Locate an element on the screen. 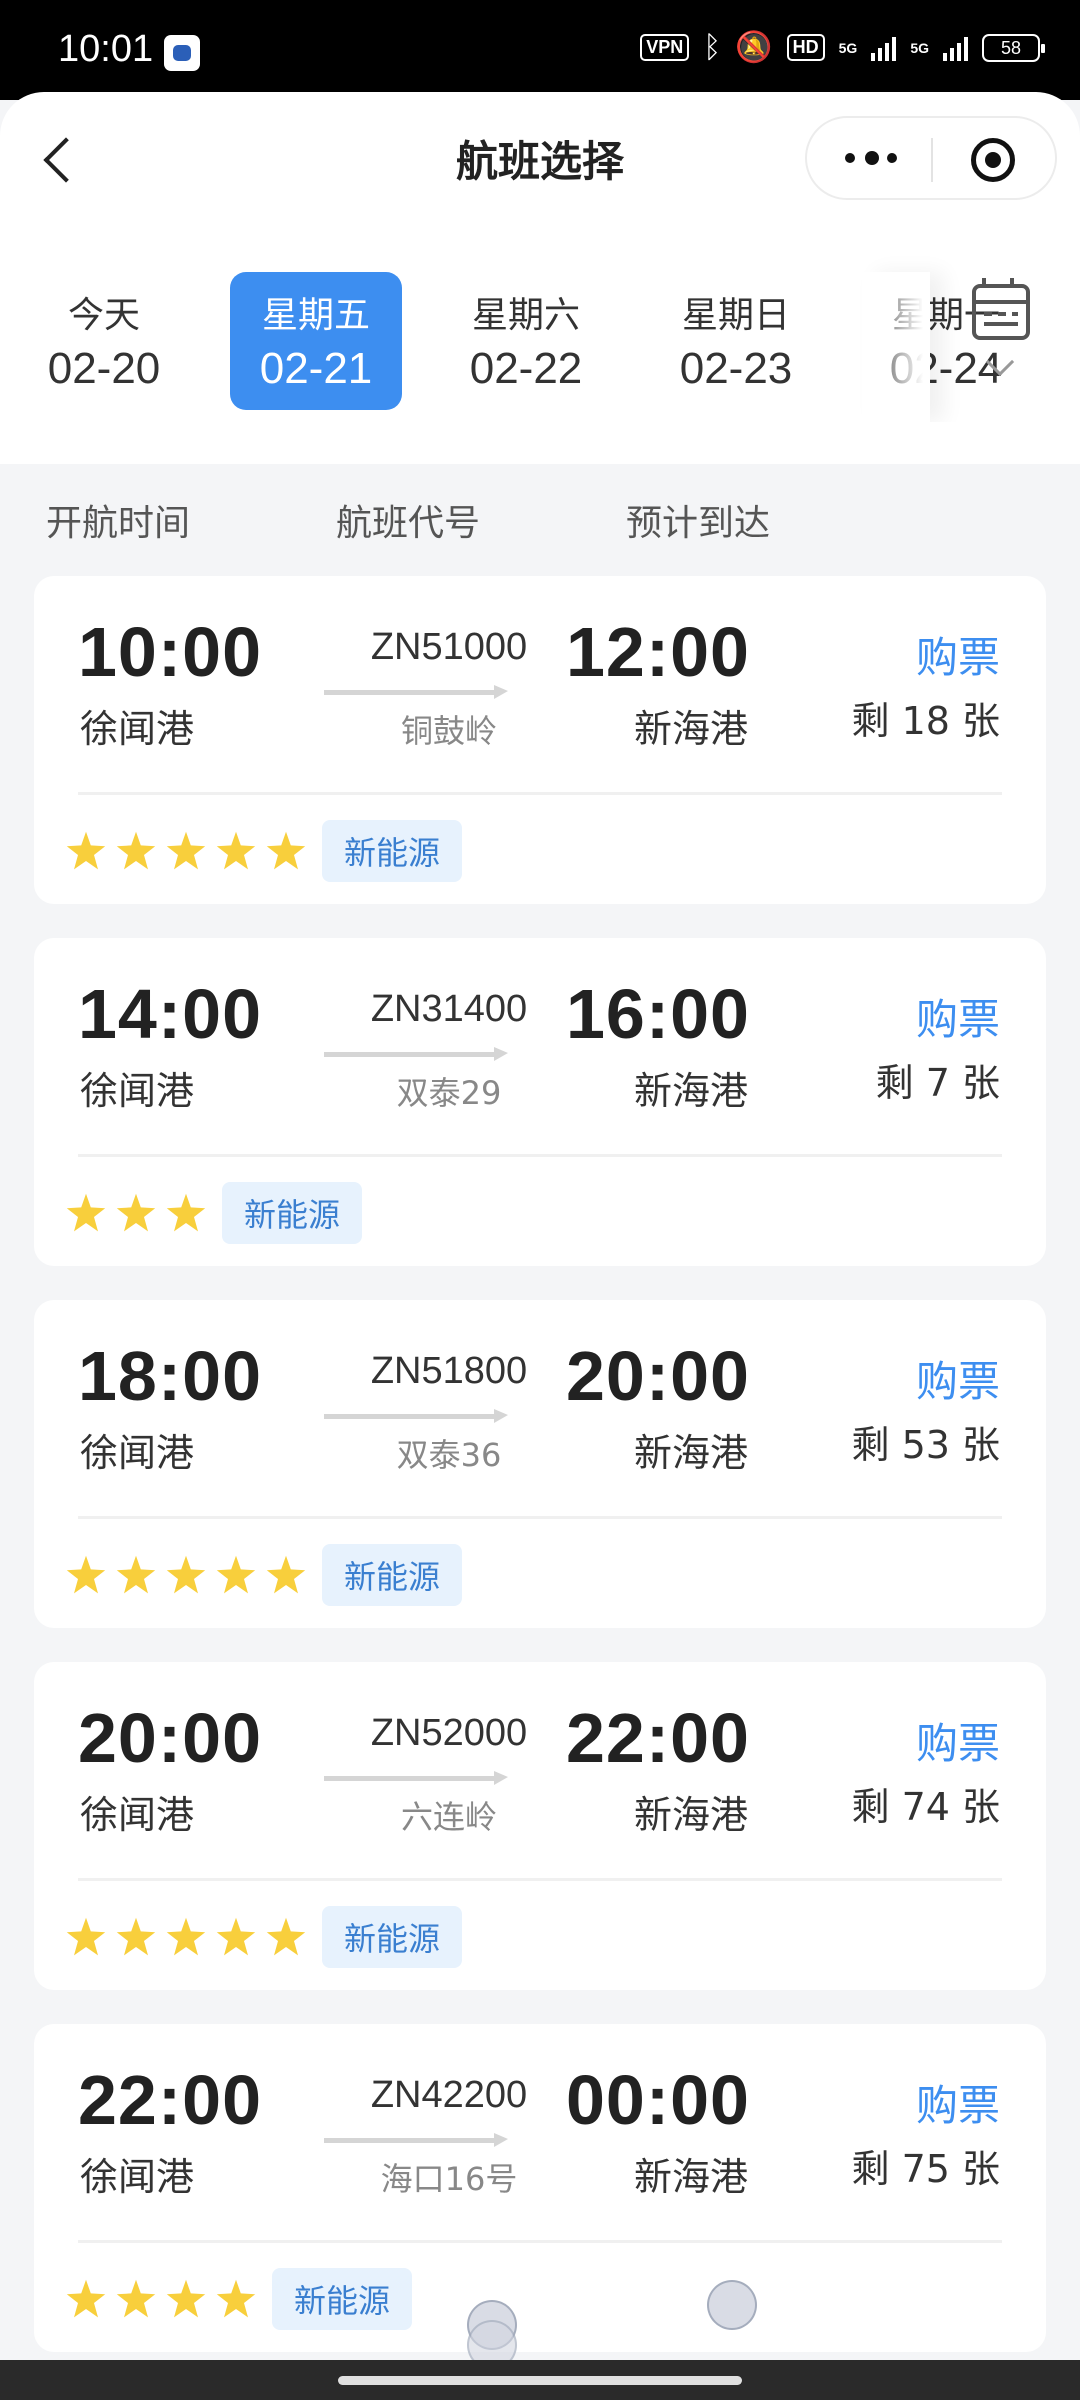 This screenshot has height=2400, width=1080. calendar-button is located at coordinates (1002, 336).